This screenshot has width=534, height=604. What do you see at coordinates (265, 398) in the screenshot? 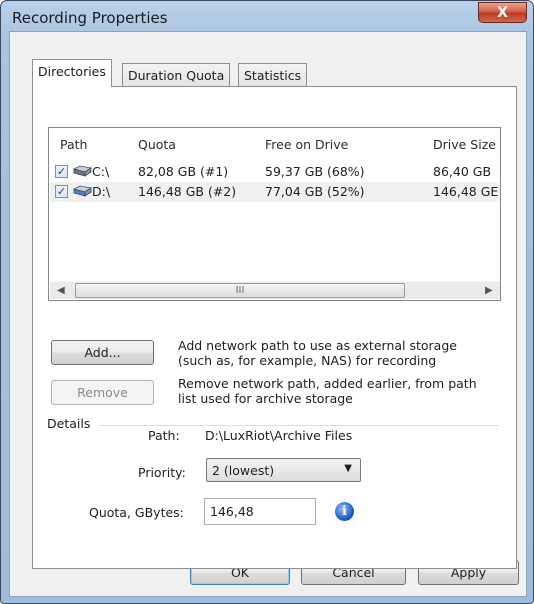
I see `remove-description-line: list used for archive storage` at bounding box center [265, 398].